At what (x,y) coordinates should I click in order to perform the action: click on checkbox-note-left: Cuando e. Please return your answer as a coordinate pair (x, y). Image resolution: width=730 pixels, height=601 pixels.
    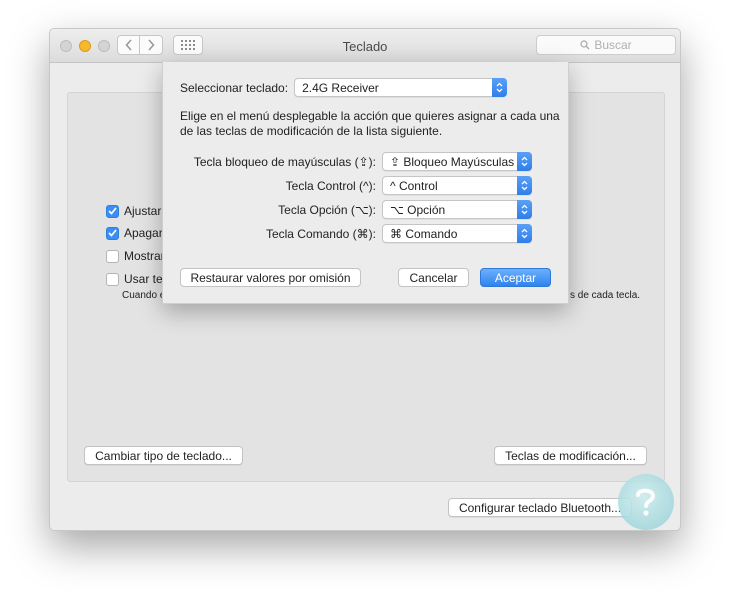
    Looking at the image, I should click on (144, 295).